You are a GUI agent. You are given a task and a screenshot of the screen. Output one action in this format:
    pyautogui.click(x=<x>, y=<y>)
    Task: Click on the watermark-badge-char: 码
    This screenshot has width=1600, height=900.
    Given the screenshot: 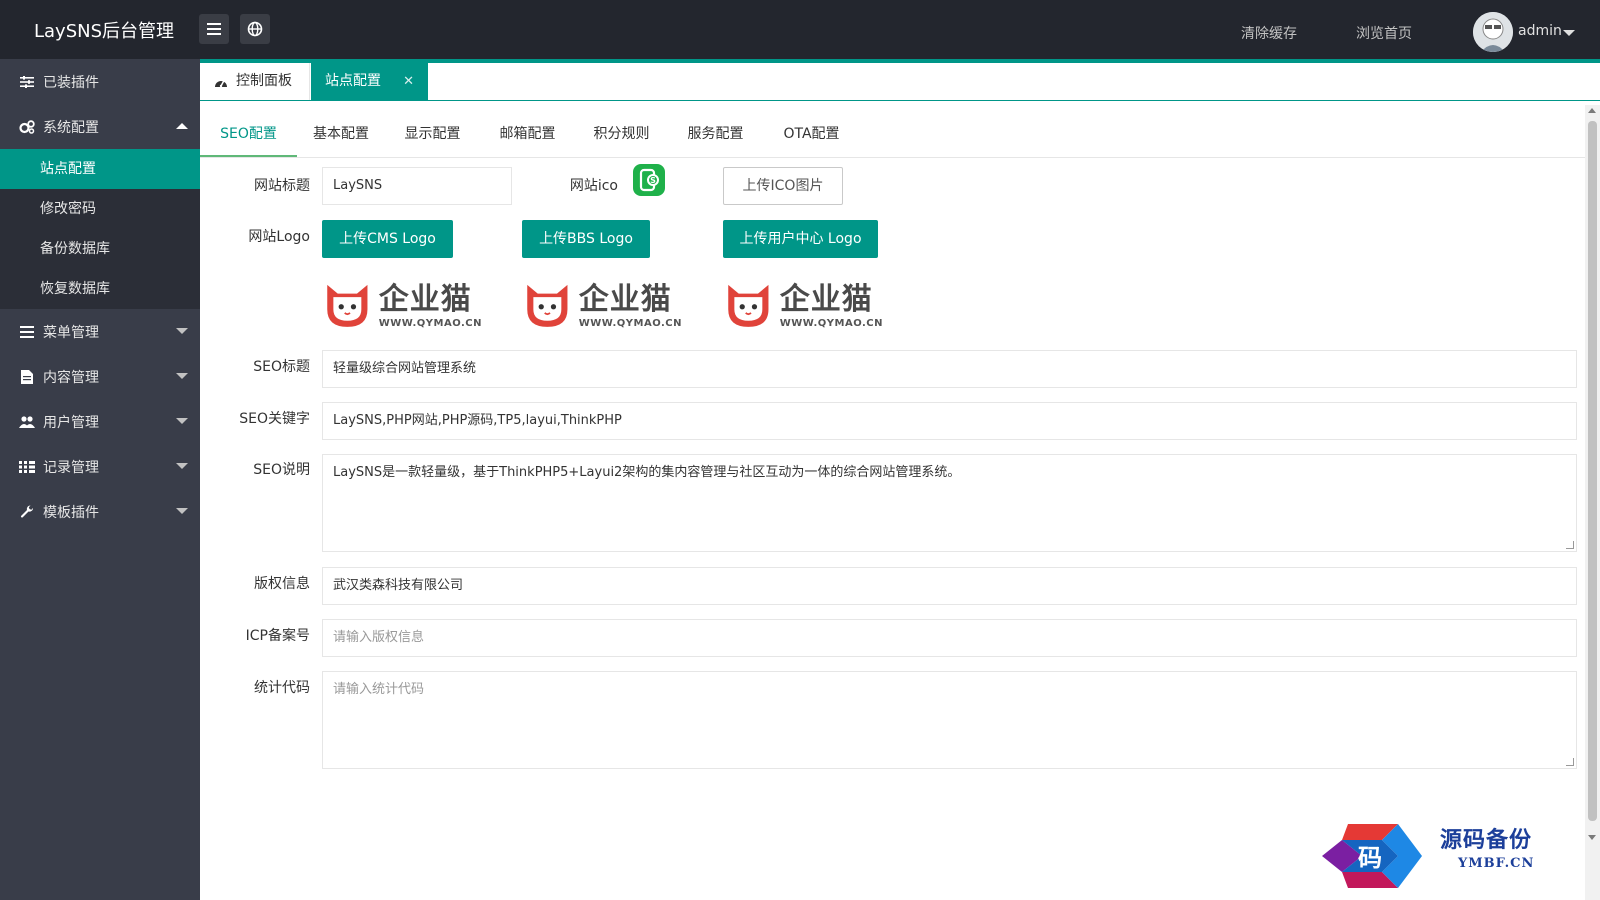 What is the action you would take?
    pyautogui.click(x=1370, y=857)
    